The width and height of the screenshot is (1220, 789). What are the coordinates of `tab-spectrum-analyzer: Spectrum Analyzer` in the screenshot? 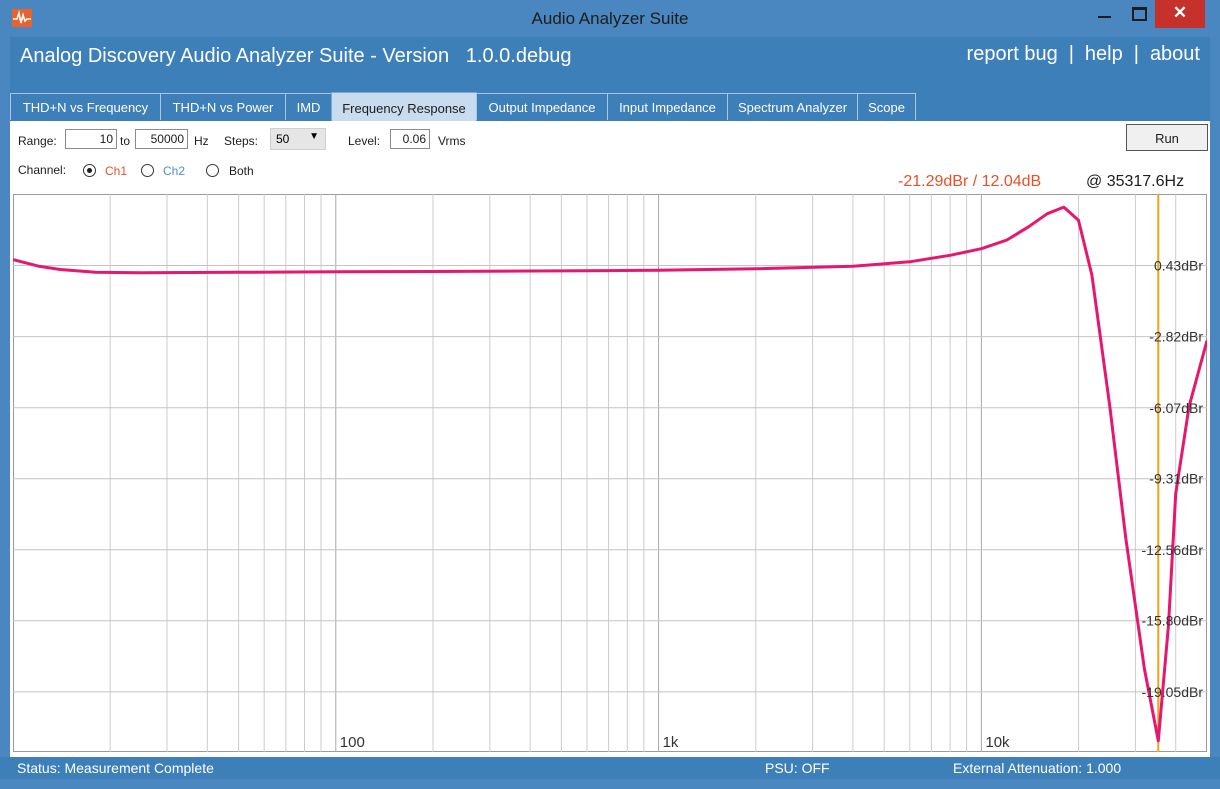 It's located at (792, 106).